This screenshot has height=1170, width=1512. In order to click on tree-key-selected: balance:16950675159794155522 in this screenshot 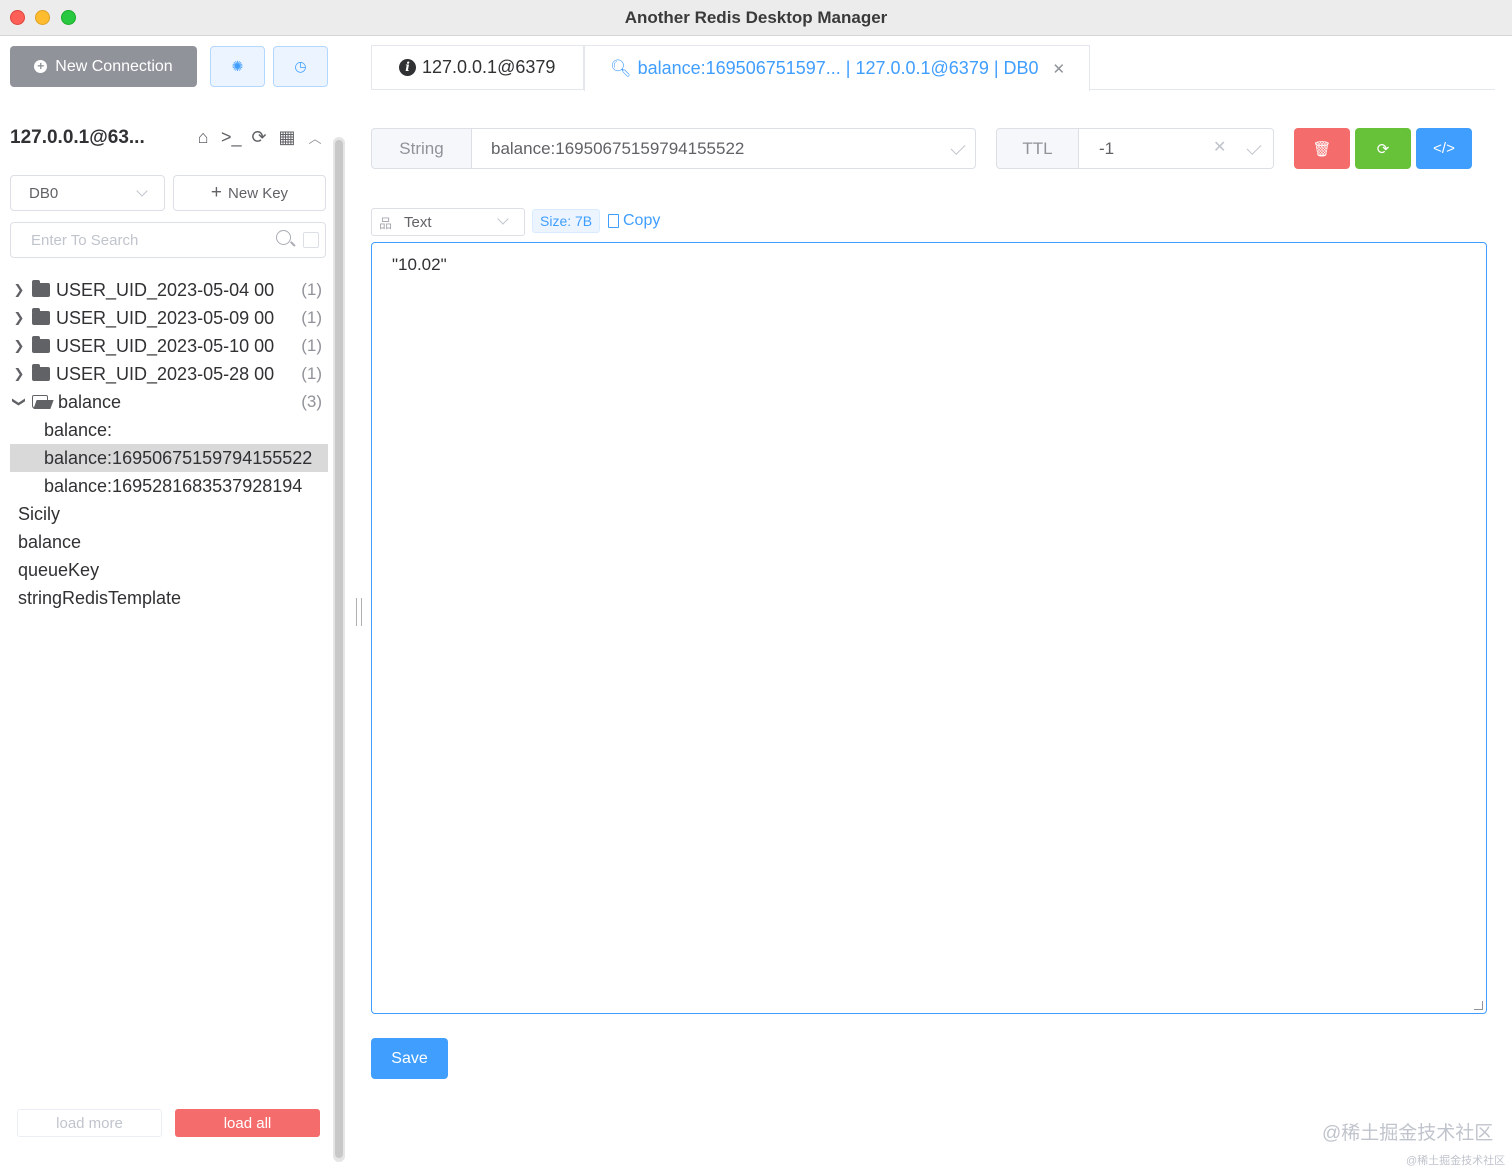, I will do `click(169, 458)`.